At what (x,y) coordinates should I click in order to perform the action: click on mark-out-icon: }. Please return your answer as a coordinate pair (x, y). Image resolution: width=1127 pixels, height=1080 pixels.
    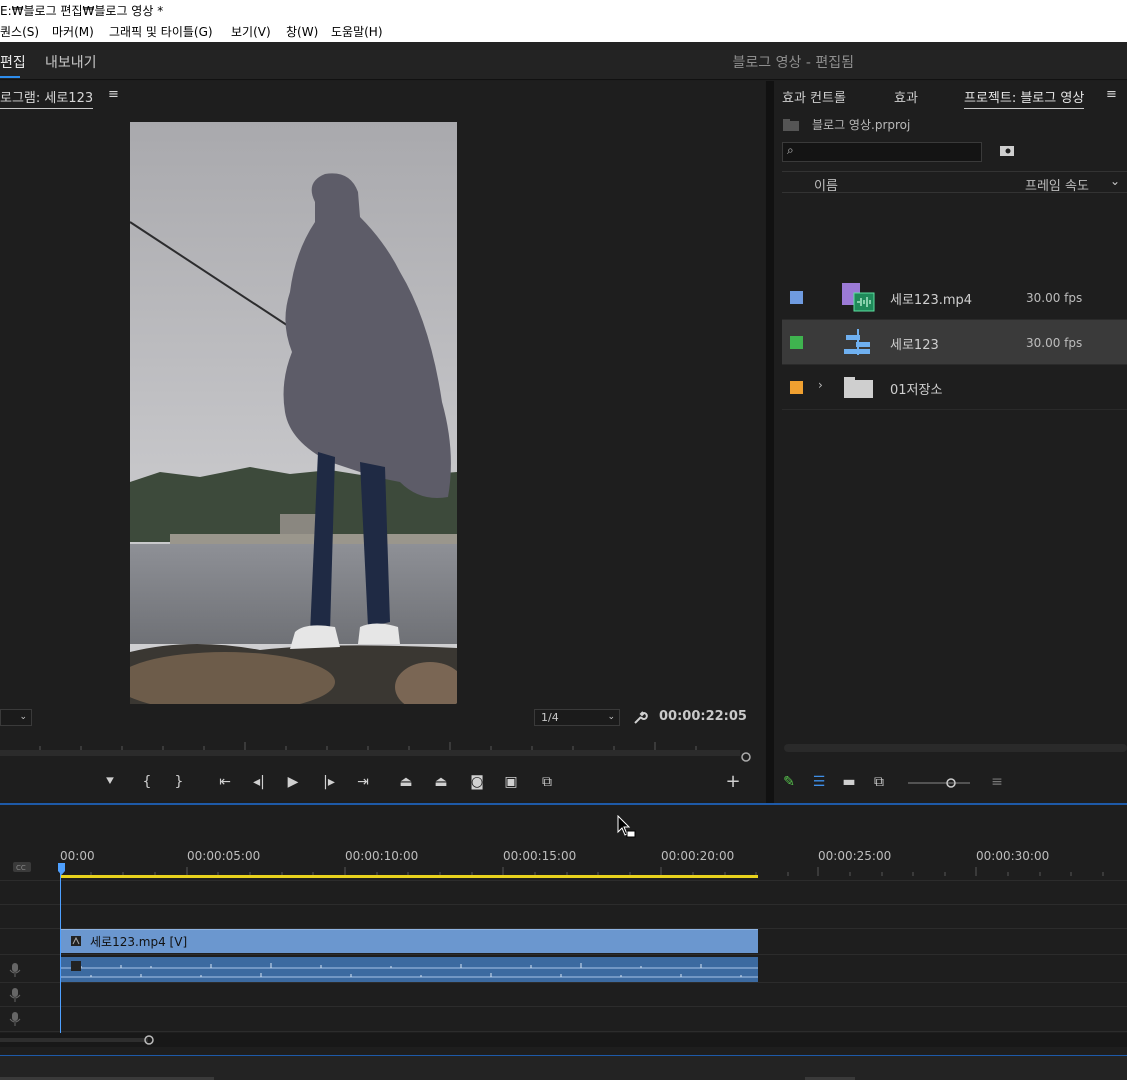
    Looking at the image, I should click on (179, 782).